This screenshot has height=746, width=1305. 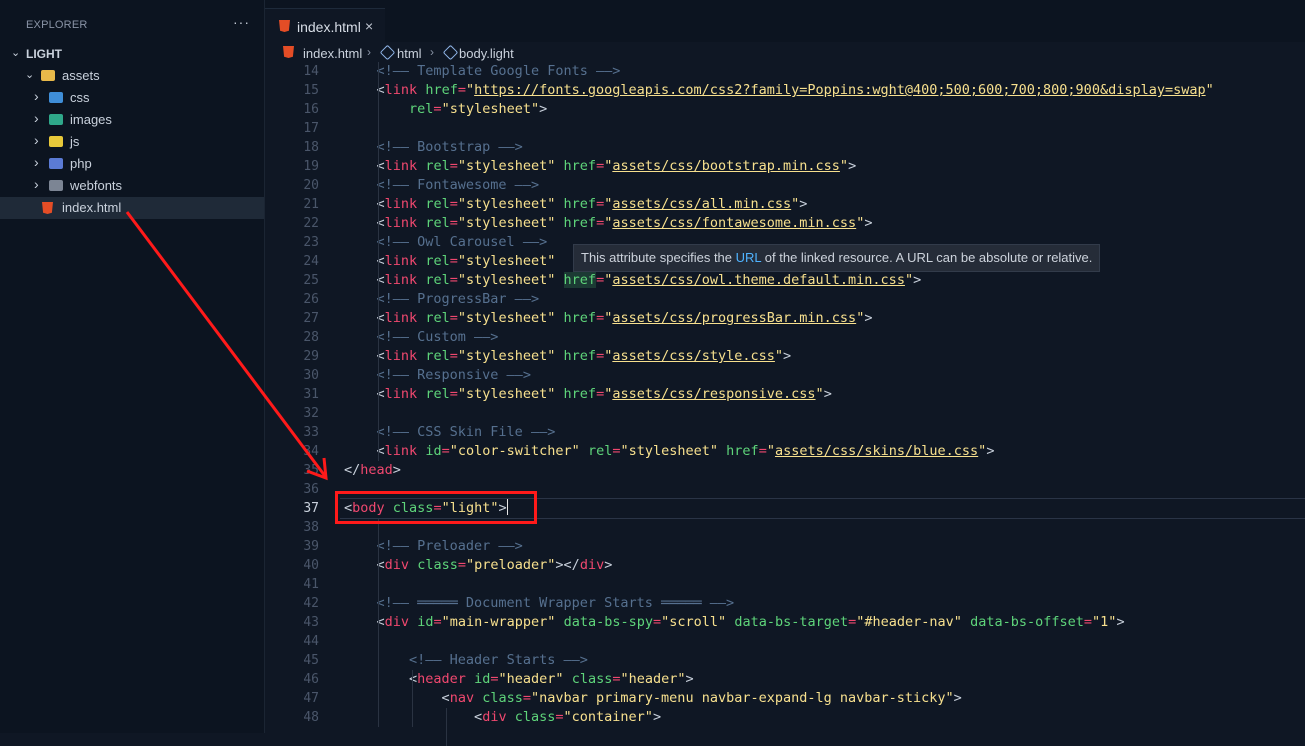 What do you see at coordinates (132, 186) in the screenshot?
I see `tree-item-webfonts: › webfonts` at bounding box center [132, 186].